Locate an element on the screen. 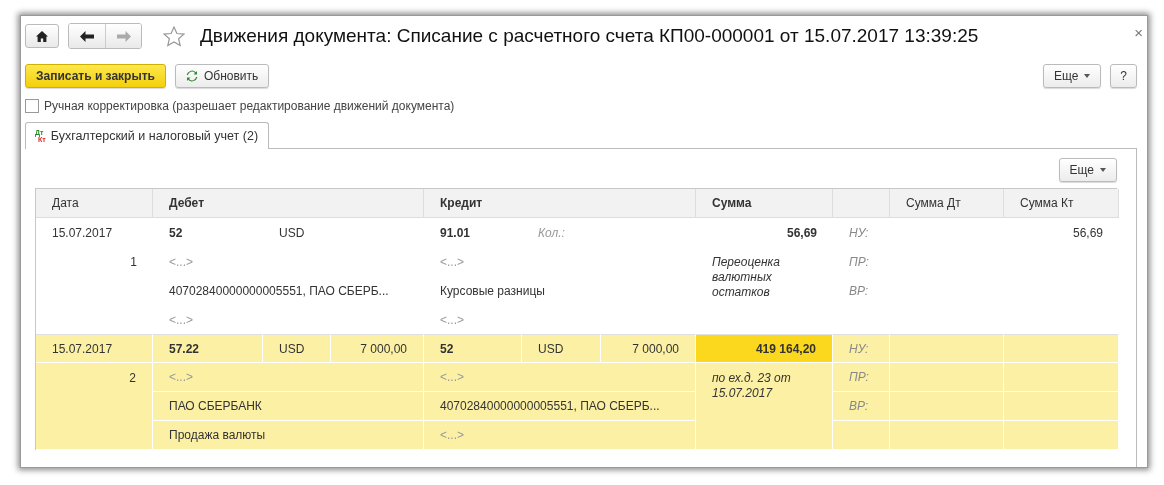 The image size is (1164, 485). back-button is located at coordinates (87, 36).